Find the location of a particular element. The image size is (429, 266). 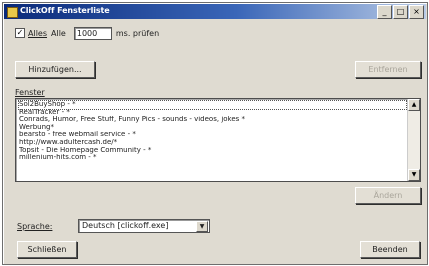

scroll-down-icon: ▼ is located at coordinates (414, 175).